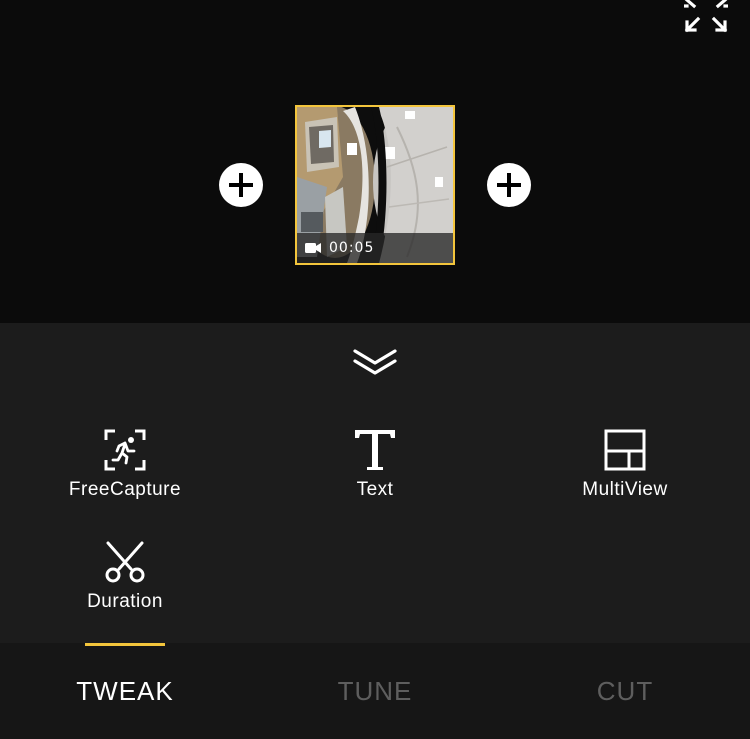 This screenshot has height=739, width=750. What do you see at coordinates (375, 185) in the screenshot?
I see `video-clip-thumbnail: 00:05` at bounding box center [375, 185].